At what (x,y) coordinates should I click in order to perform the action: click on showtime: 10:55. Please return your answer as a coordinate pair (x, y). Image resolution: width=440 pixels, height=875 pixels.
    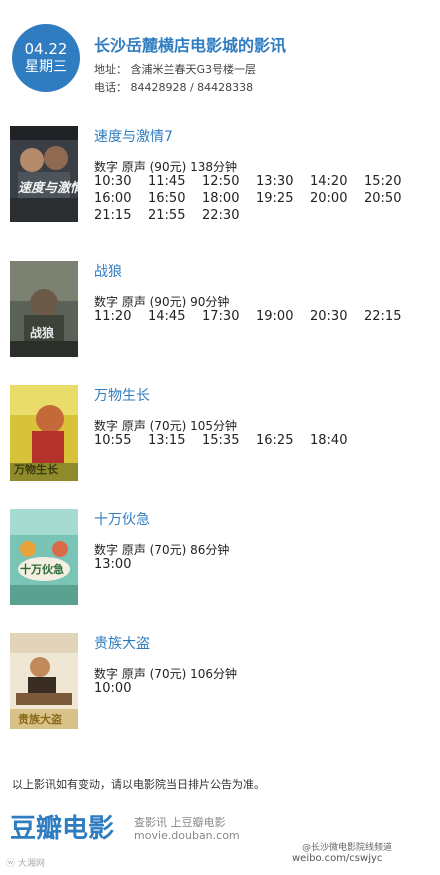
    Looking at the image, I should click on (121, 440).